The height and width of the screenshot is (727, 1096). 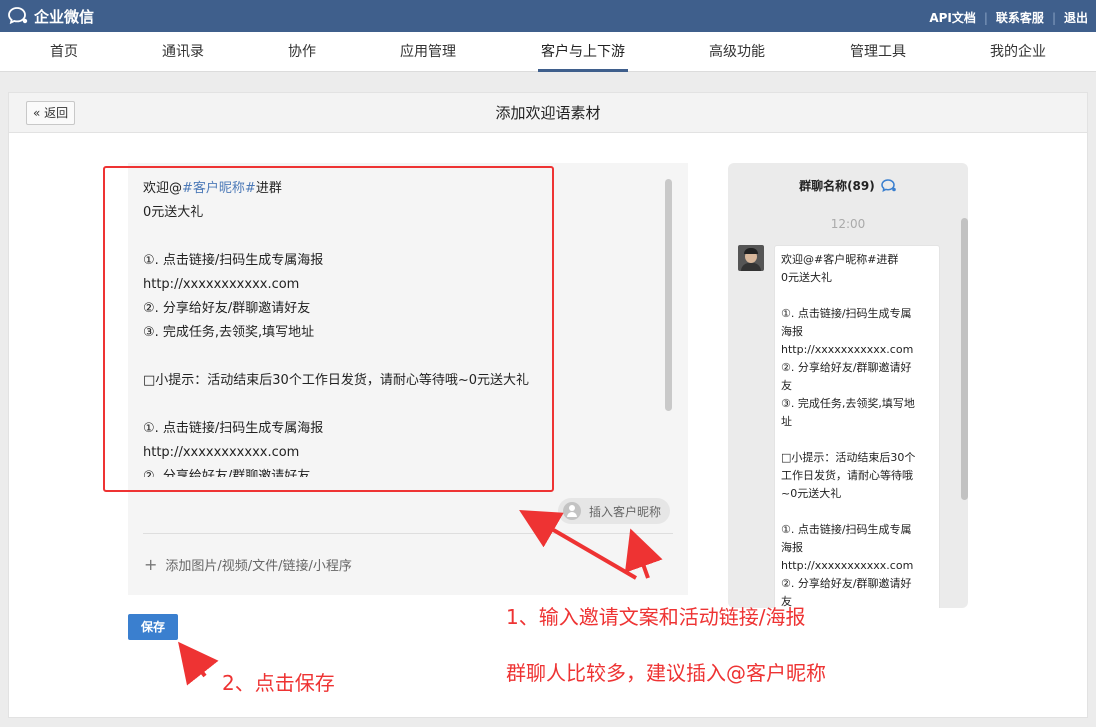 I want to click on nav-item-my-enterprise: 我的企业, so click(x=1018, y=52).